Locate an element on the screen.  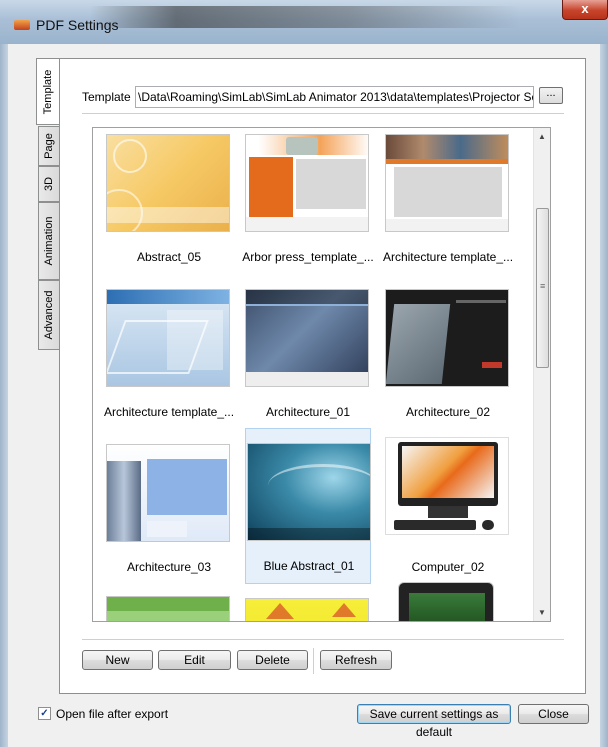
gallery-item-label: Architecture_03 is located at coordinates (169, 567).